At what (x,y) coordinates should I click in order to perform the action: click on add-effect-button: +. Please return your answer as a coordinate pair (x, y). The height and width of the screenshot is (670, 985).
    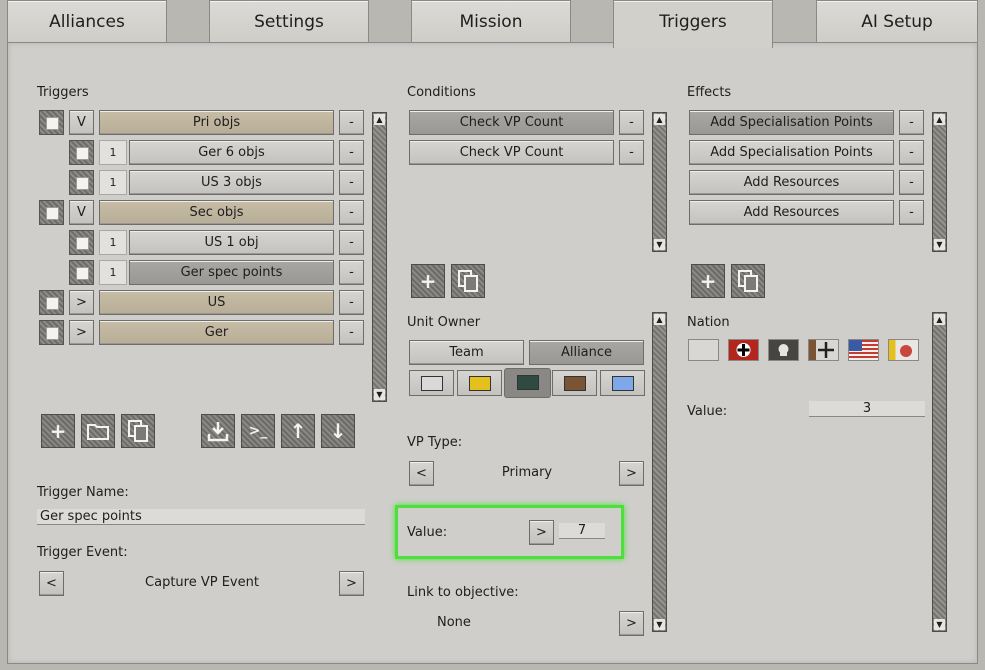
    Looking at the image, I should click on (708, 281).